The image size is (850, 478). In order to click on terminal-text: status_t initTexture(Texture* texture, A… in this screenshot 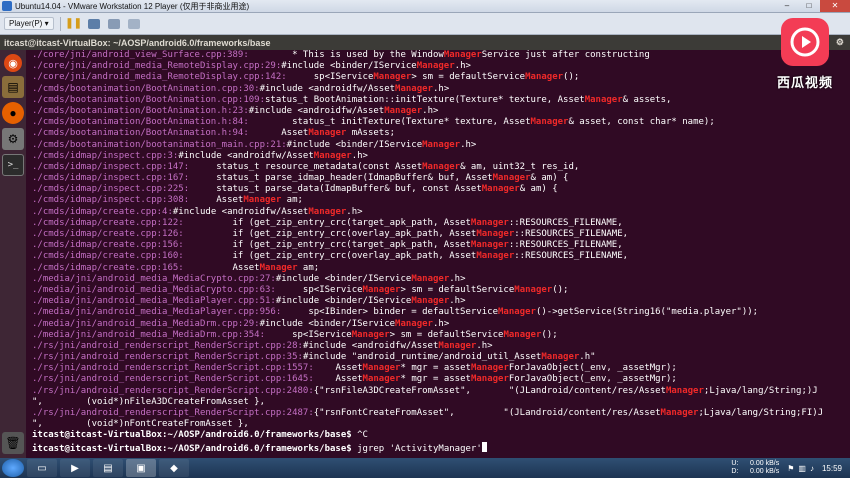, I will do `click(389, 122)`.